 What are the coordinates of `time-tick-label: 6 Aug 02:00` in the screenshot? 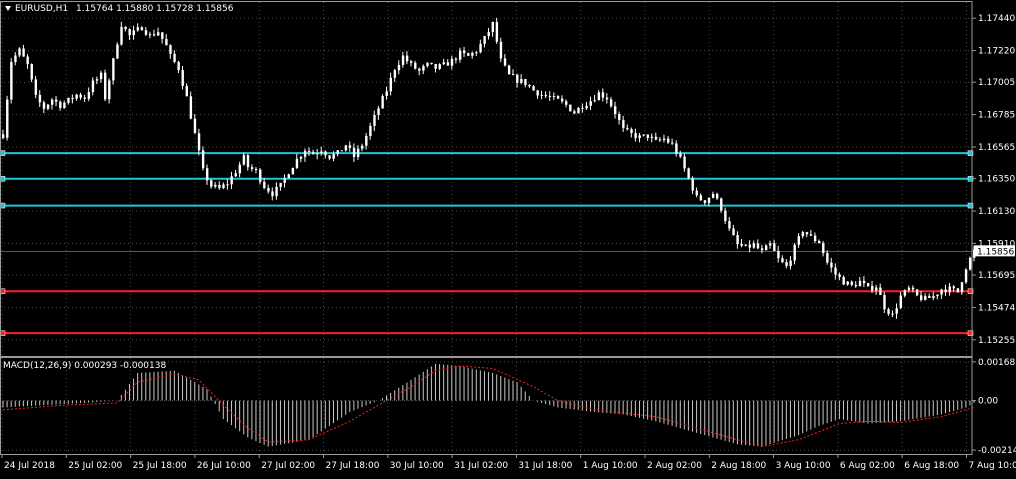 It's located at (867, 466).